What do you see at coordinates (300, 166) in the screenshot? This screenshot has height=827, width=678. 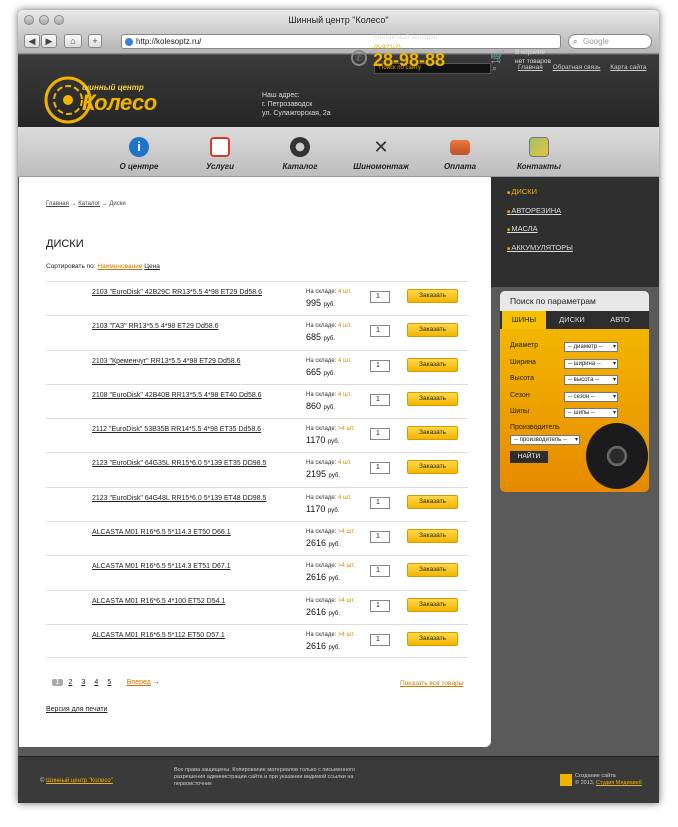 I see `nav-label: Каталог` at bounding box center [300, 166].